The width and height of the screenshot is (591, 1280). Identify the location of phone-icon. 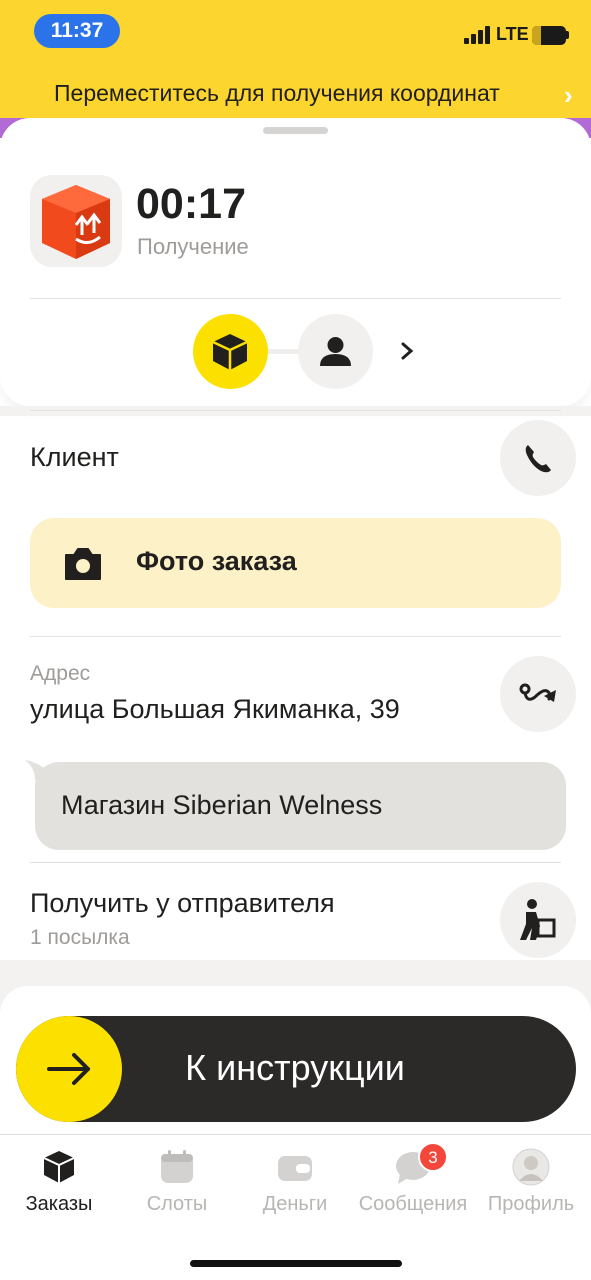
(538, 459).